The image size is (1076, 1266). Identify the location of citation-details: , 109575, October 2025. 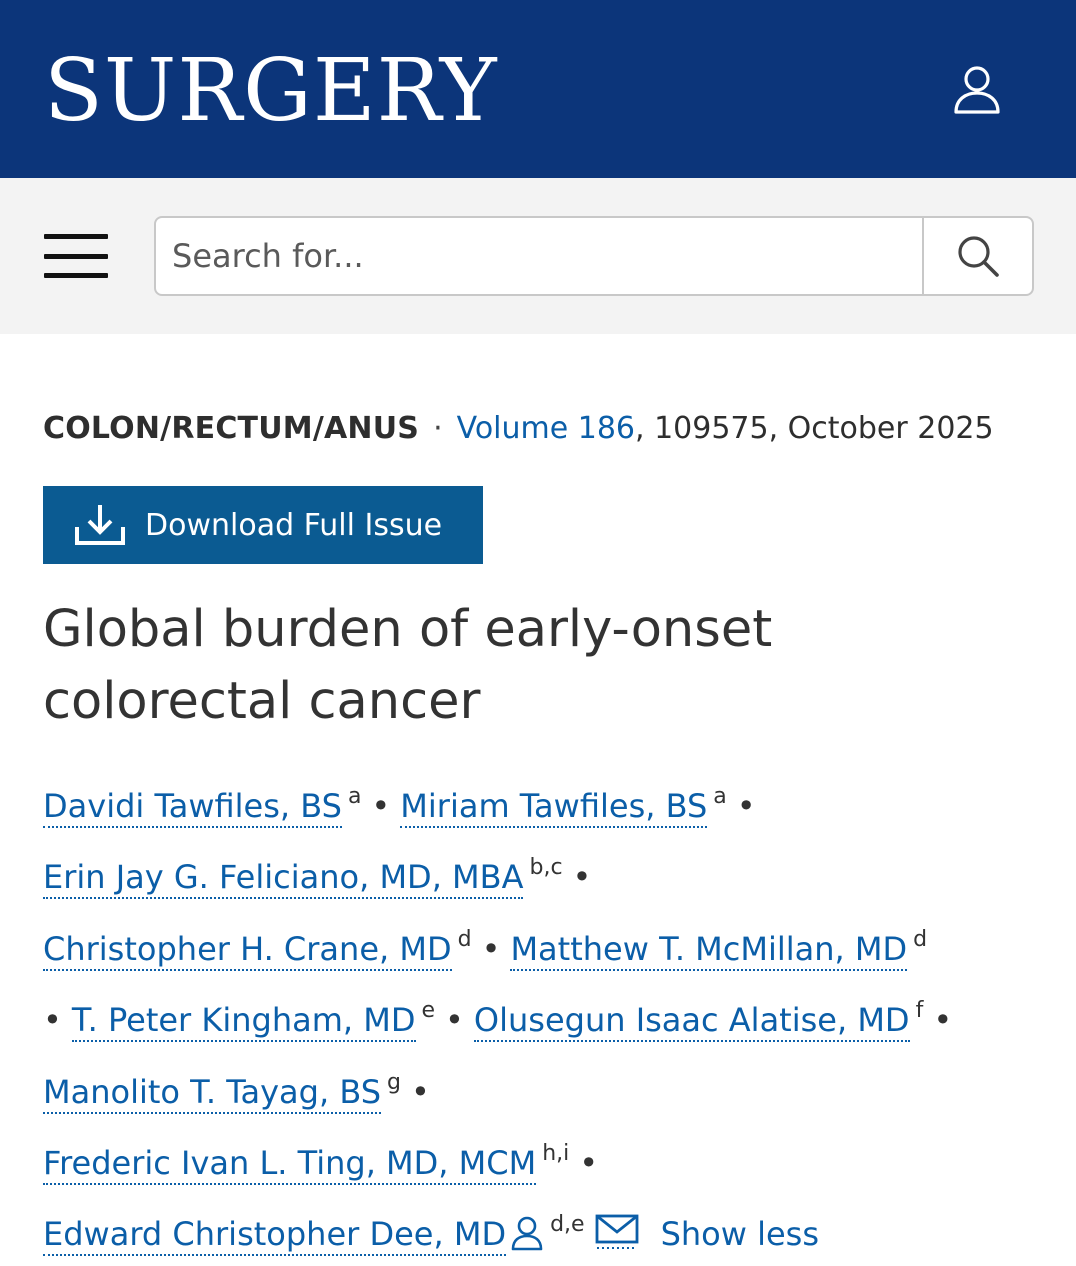
(814, 428).